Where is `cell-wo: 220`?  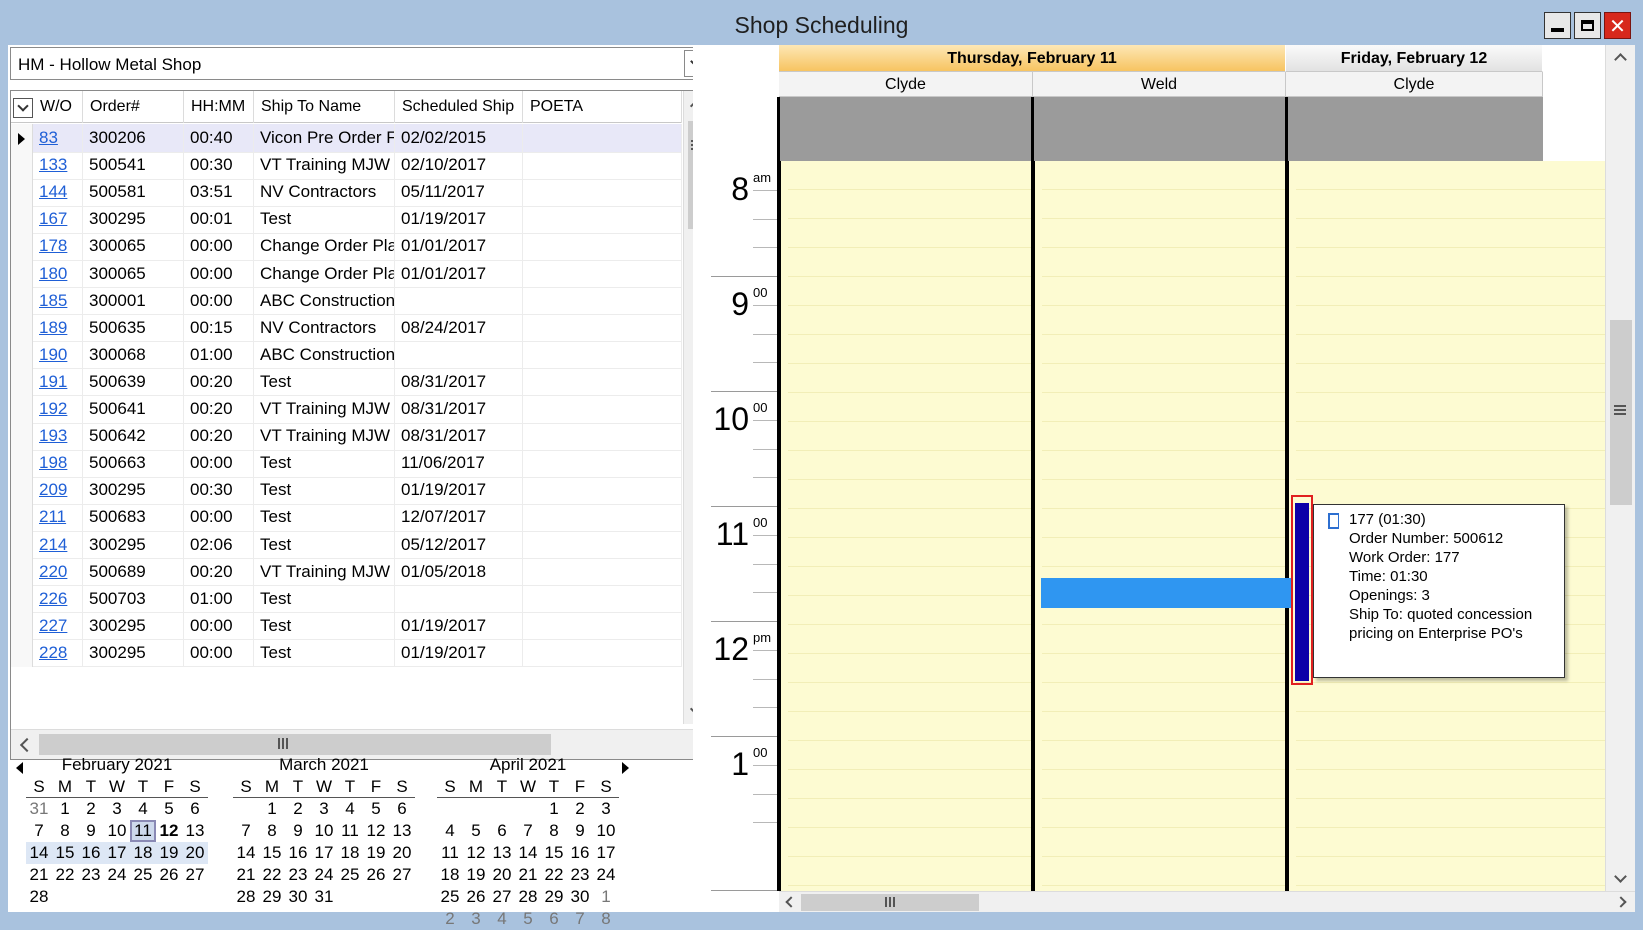 cell-wo: 220 is located at coordinates (58, 571).